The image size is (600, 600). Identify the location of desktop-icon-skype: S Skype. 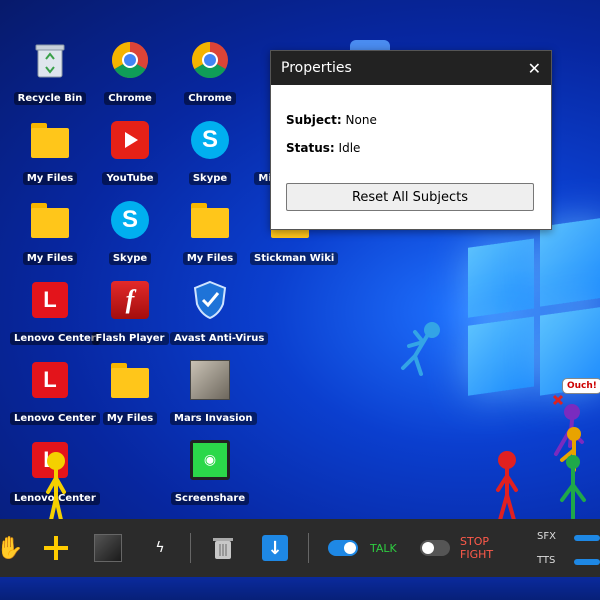
(130, 232).